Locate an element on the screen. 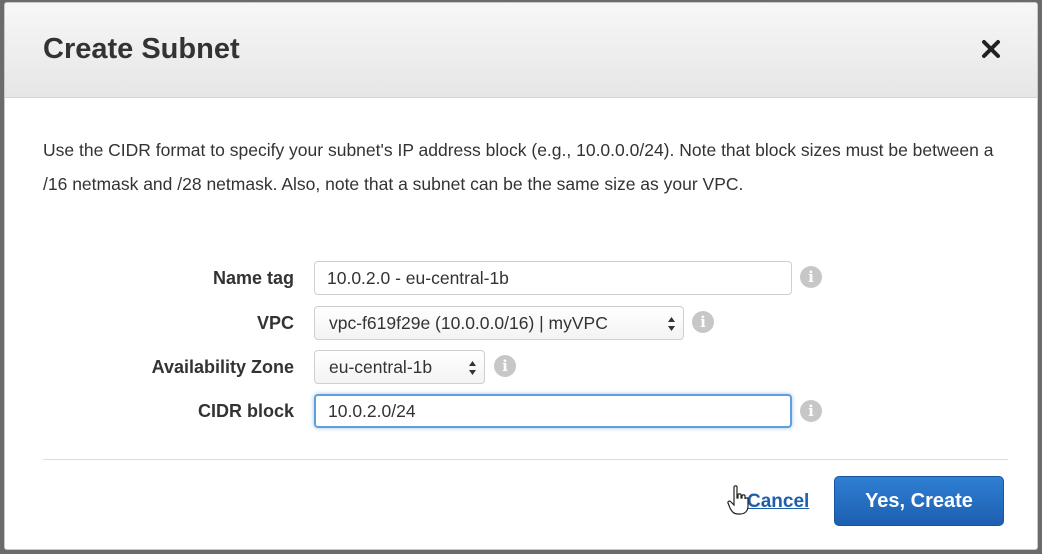 The width and height of the screenshot is (1042, 554). close-icon is located at coordinates (991, 49).